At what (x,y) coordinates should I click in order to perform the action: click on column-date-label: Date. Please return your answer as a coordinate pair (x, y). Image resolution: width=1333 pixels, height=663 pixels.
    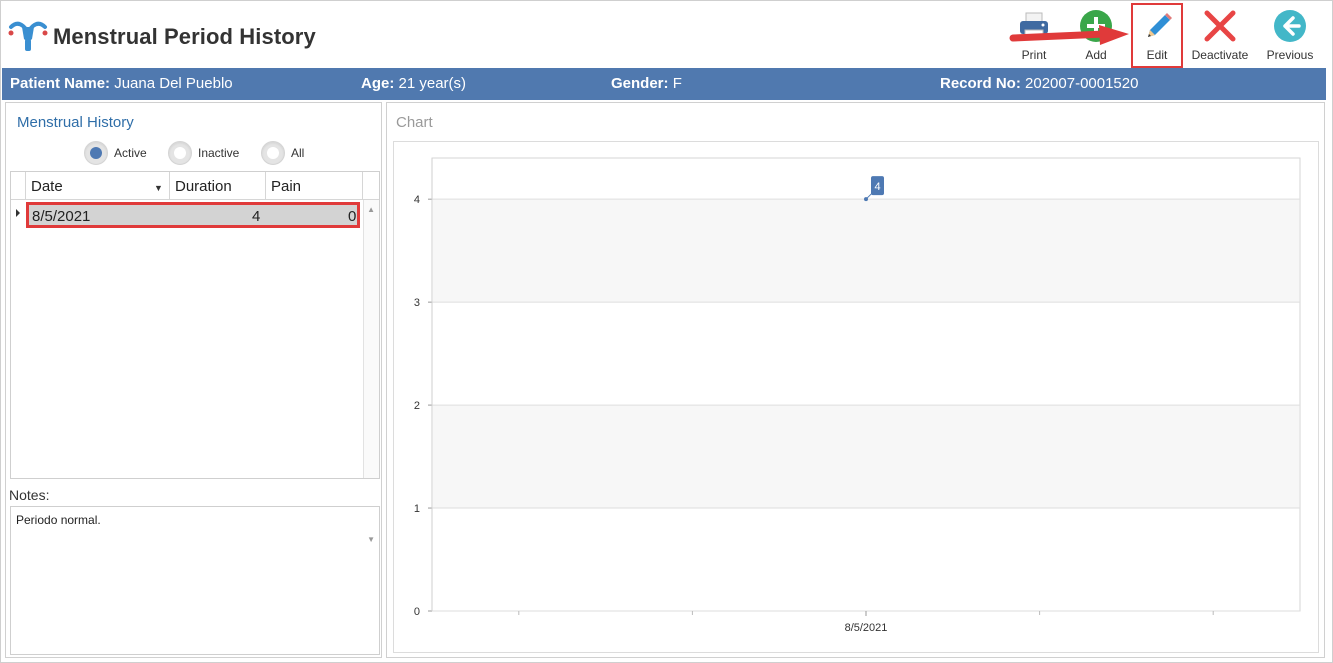
    Looking at the image, I should click on (47, 186).